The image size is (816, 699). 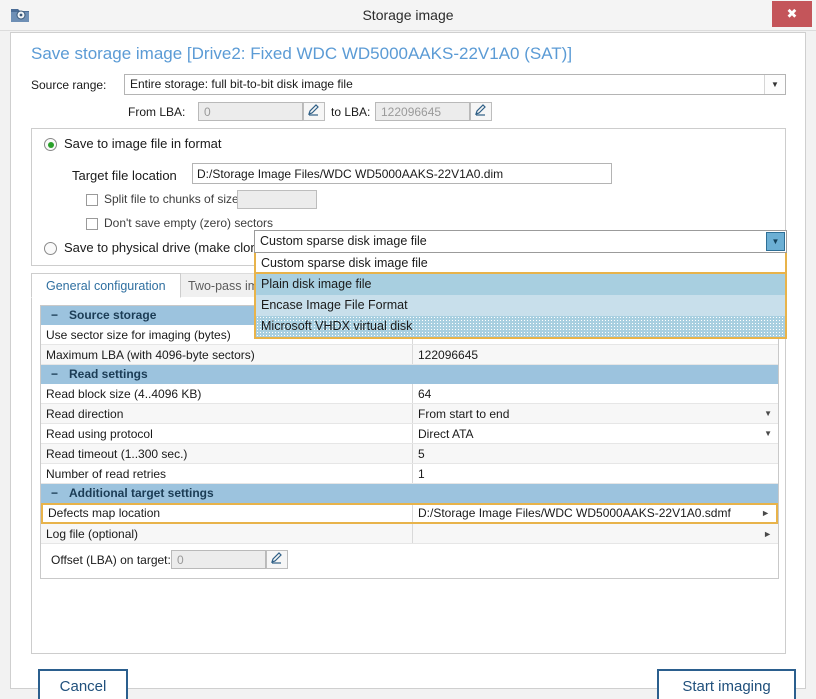 I want to click on table-row: Read timeout (1..300 sec.) 5, so click(x=409, y=454).